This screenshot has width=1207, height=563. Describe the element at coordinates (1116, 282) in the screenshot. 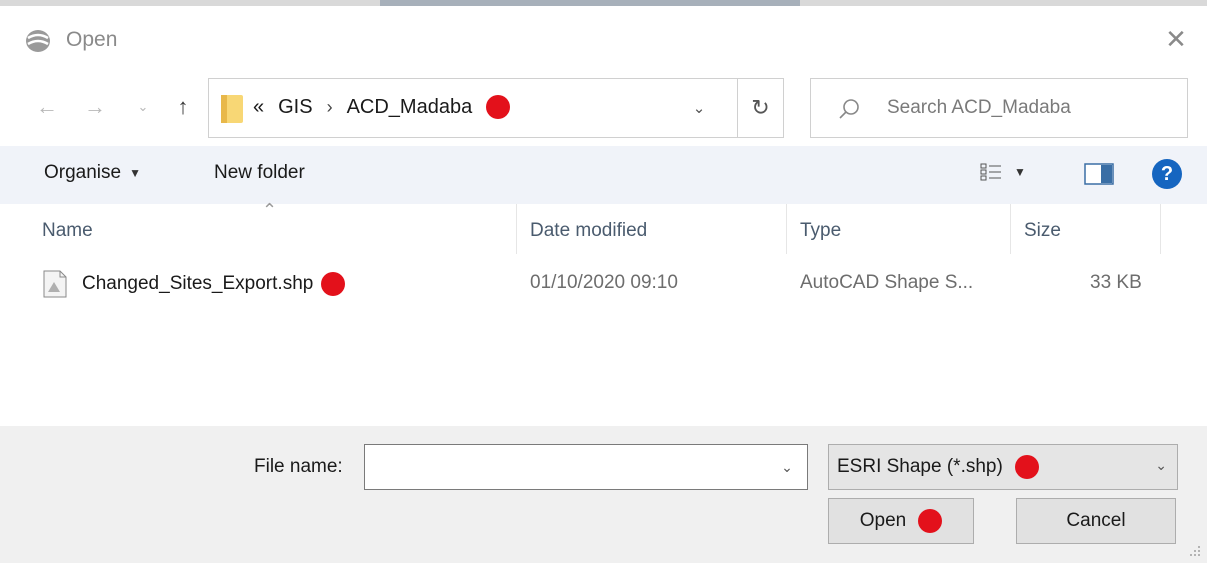

I see `file-size: 33 KB` at that location.